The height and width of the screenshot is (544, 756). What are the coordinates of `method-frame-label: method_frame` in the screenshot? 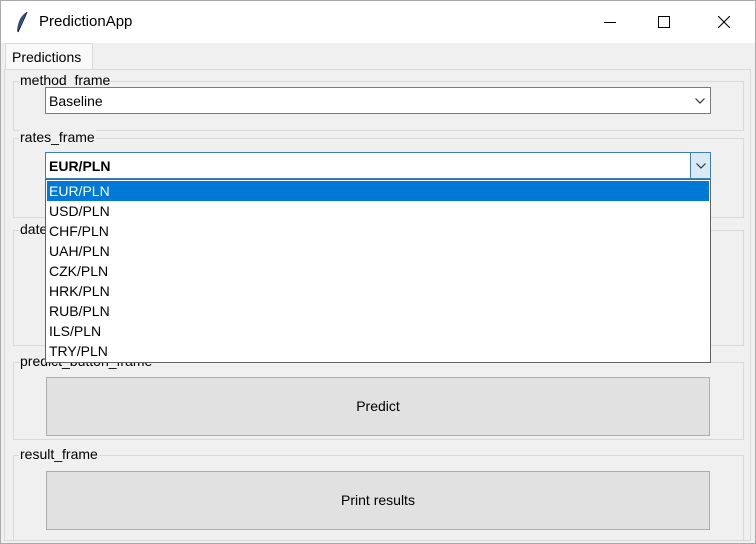 It's located at (65, 80).